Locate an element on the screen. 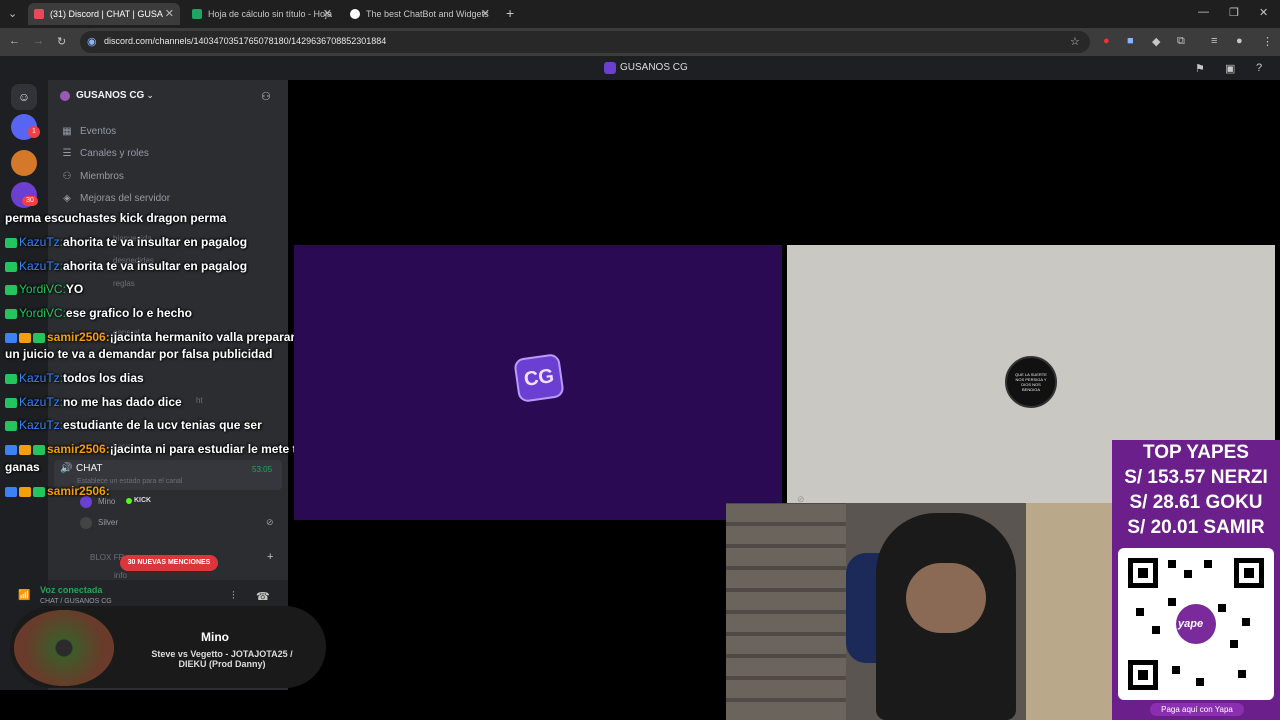 This screenshot has height=720, width=1280. profile-avatar-icon: ● is located at coordinates (1239, 41).